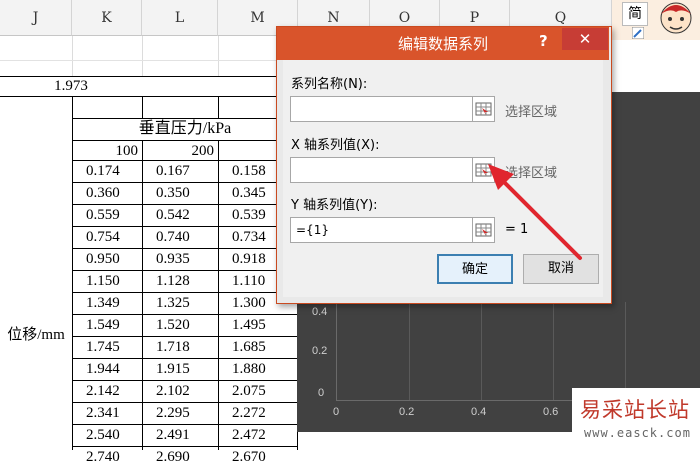 The image size is (700, 468). I want to click on table-cell: 2.690, so click(180, 457).